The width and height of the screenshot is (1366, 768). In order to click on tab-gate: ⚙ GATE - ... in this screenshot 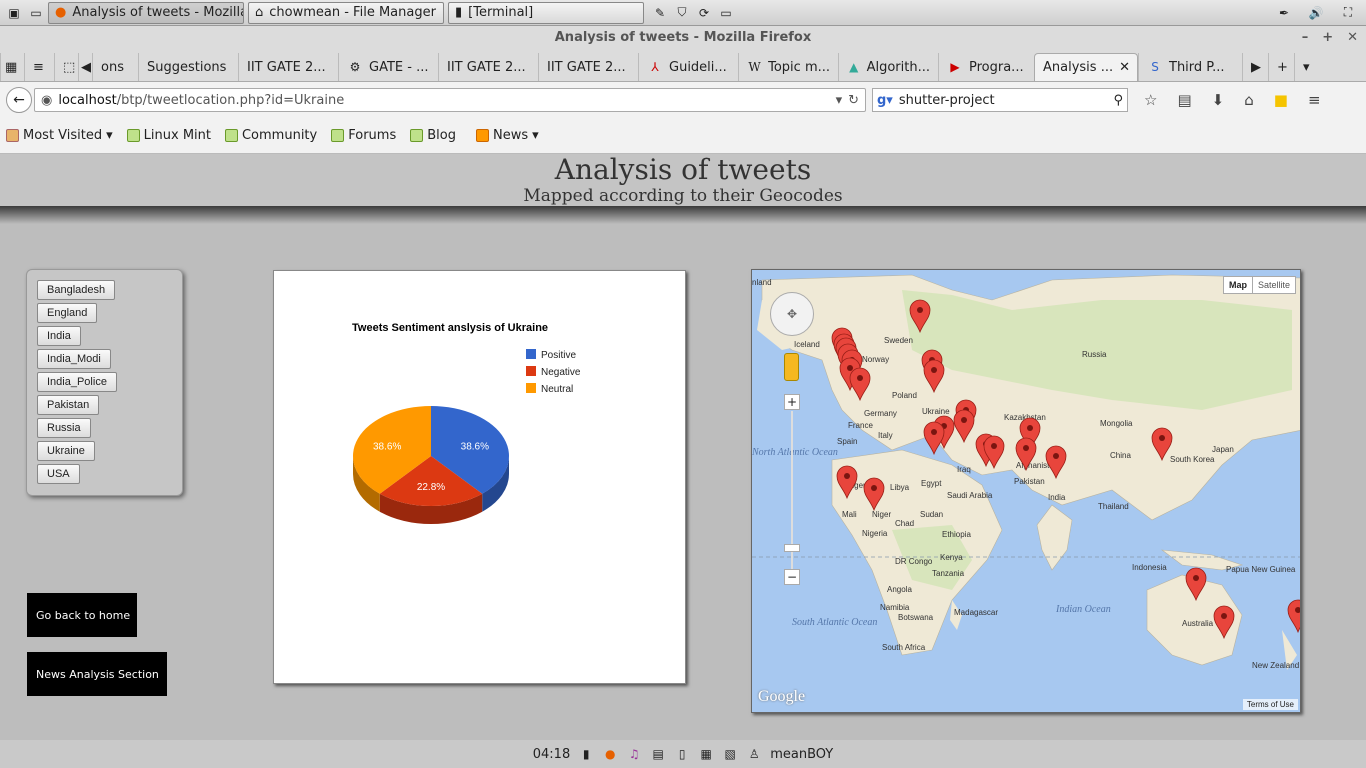, I will do `click(388, 67)`.